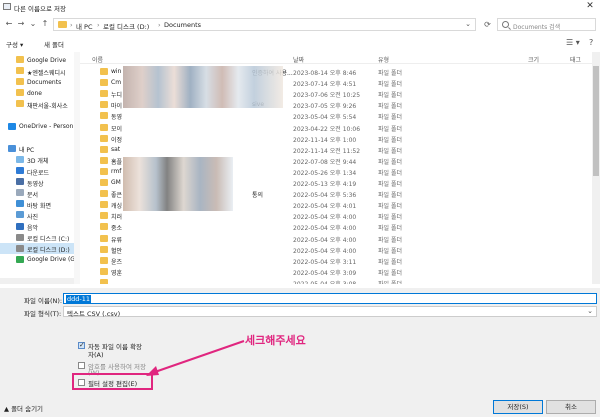 Image resolution: width=600 pixels, height=417 pixels. Describe the element at coordinates (117, 229) in the screenshot. I see `file-name: 중소` at that location.